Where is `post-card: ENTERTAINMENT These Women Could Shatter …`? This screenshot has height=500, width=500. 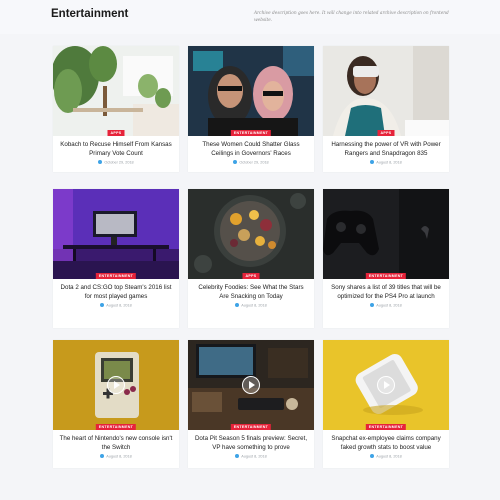
post-card: ENTERTAINMENT These Women Could Shatter … is located at coordinates (251, 109).